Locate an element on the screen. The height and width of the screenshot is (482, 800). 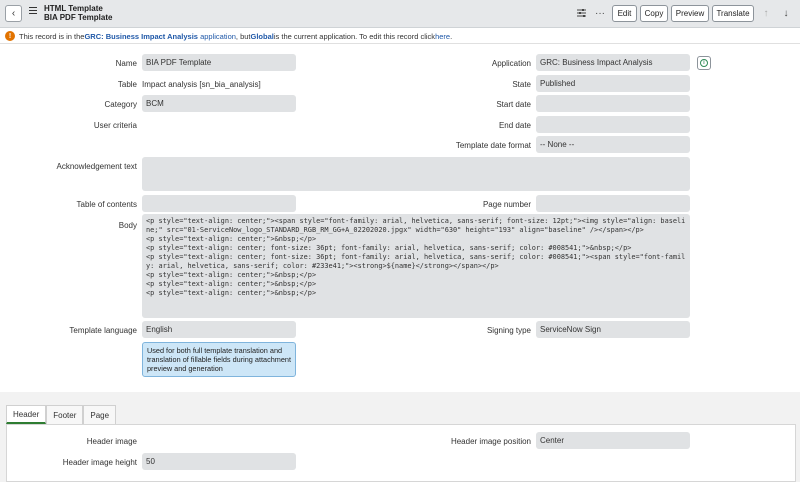
table-label: Table is located at coordinates (127, 84).